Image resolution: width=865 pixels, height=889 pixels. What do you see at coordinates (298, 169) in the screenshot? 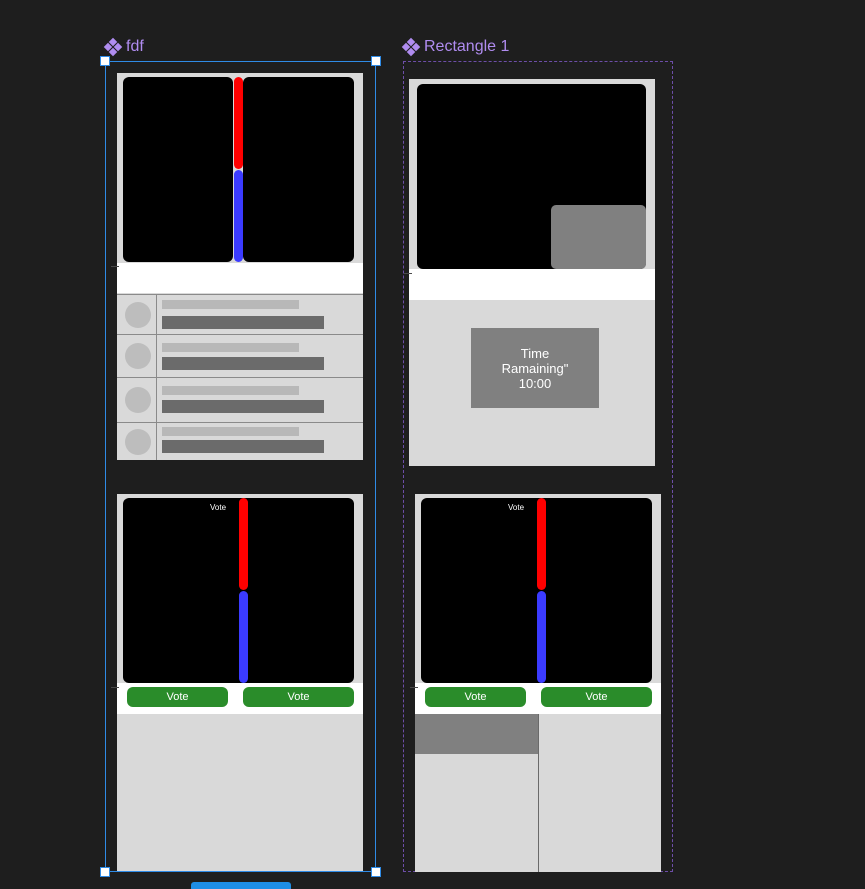
I see `video-right` at bounding box center [298, 169].